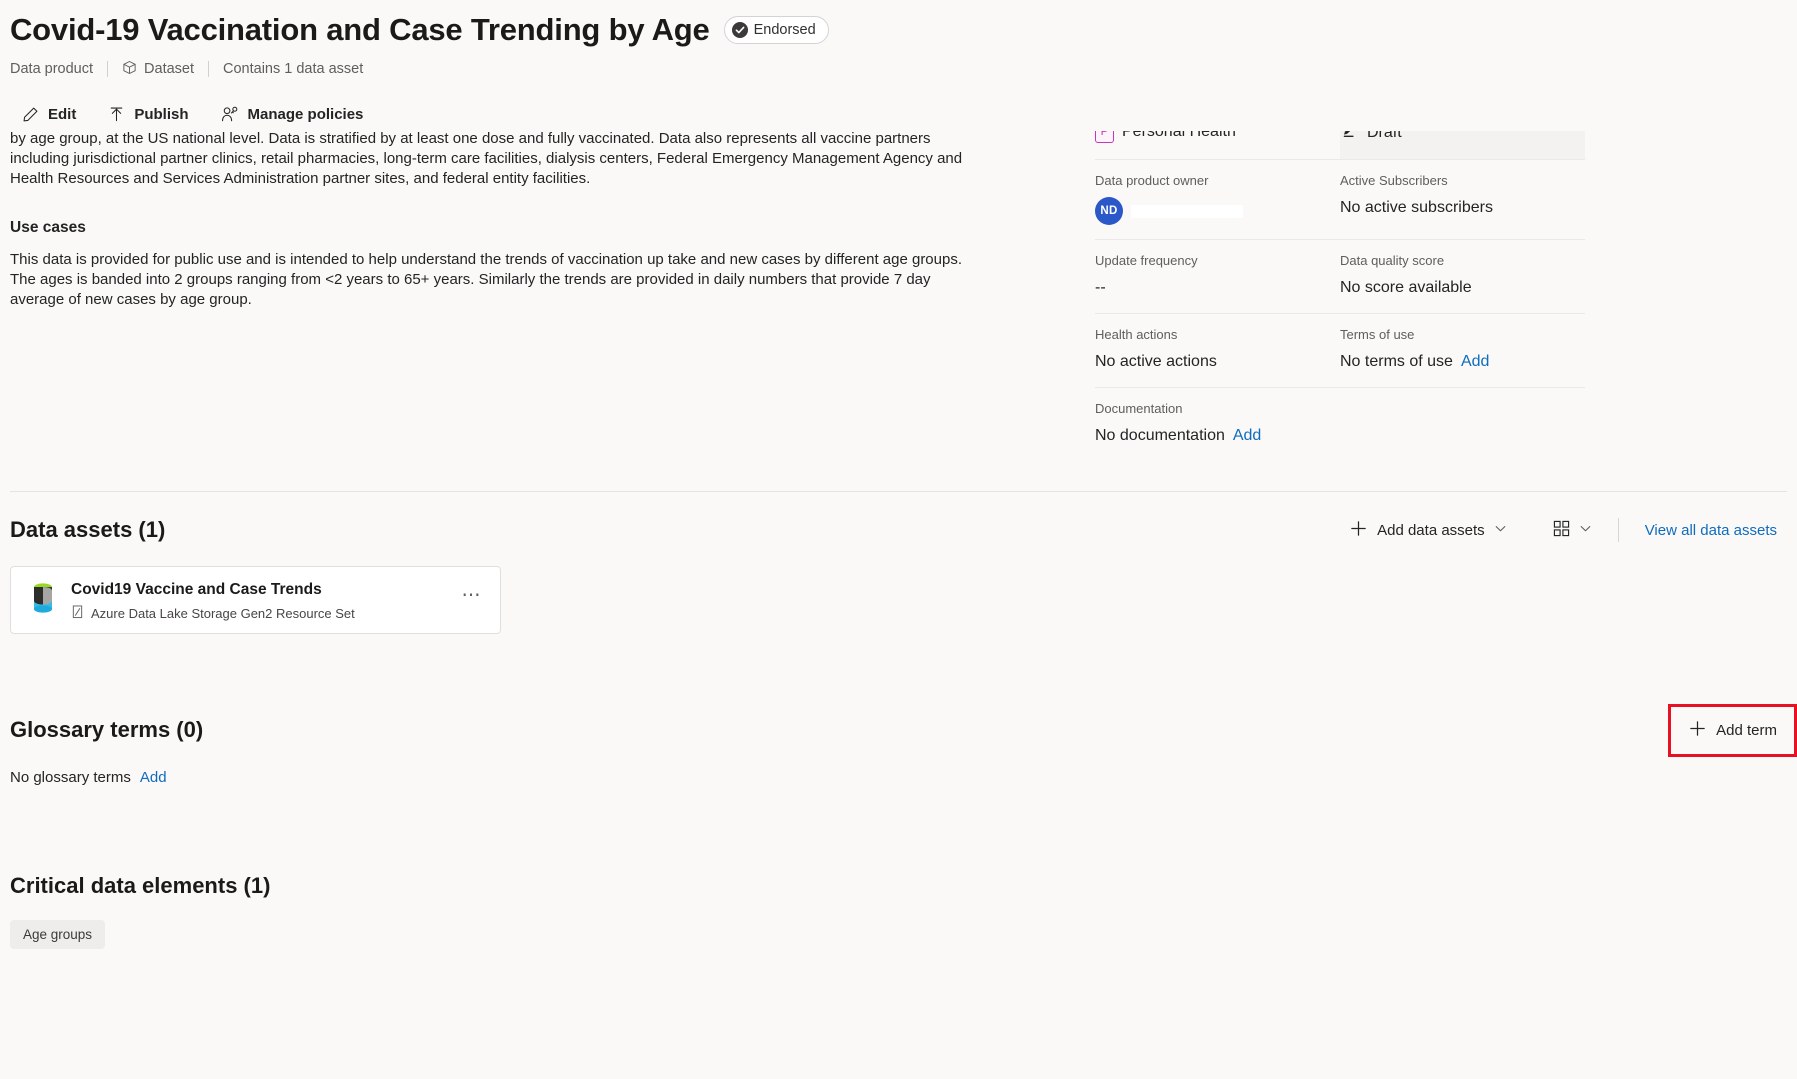 The width and height of the screenshot is (1797, 1079). I want to click on owner-label: Data product owner, so click(1152, 180).